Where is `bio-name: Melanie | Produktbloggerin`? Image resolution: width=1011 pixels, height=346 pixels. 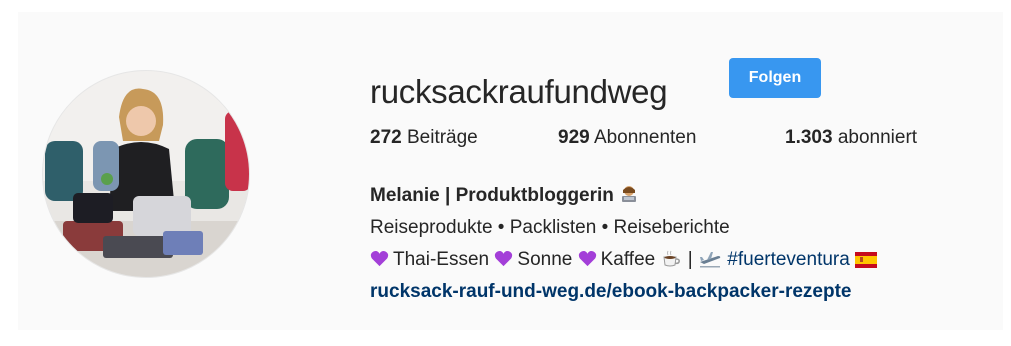
bio-name: Melanie | Produktbloggerin is located at coordinates (623, 196).